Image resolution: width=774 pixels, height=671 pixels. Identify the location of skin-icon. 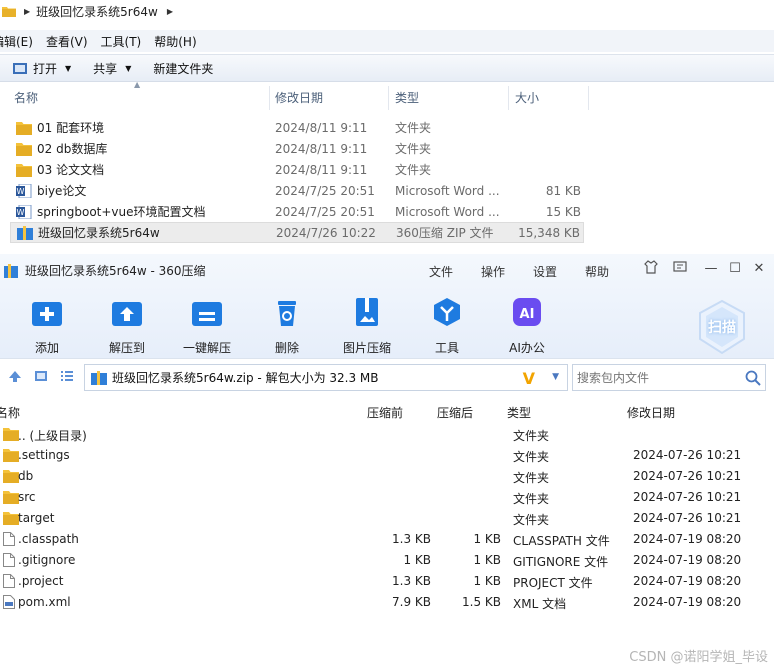
(651, 269).